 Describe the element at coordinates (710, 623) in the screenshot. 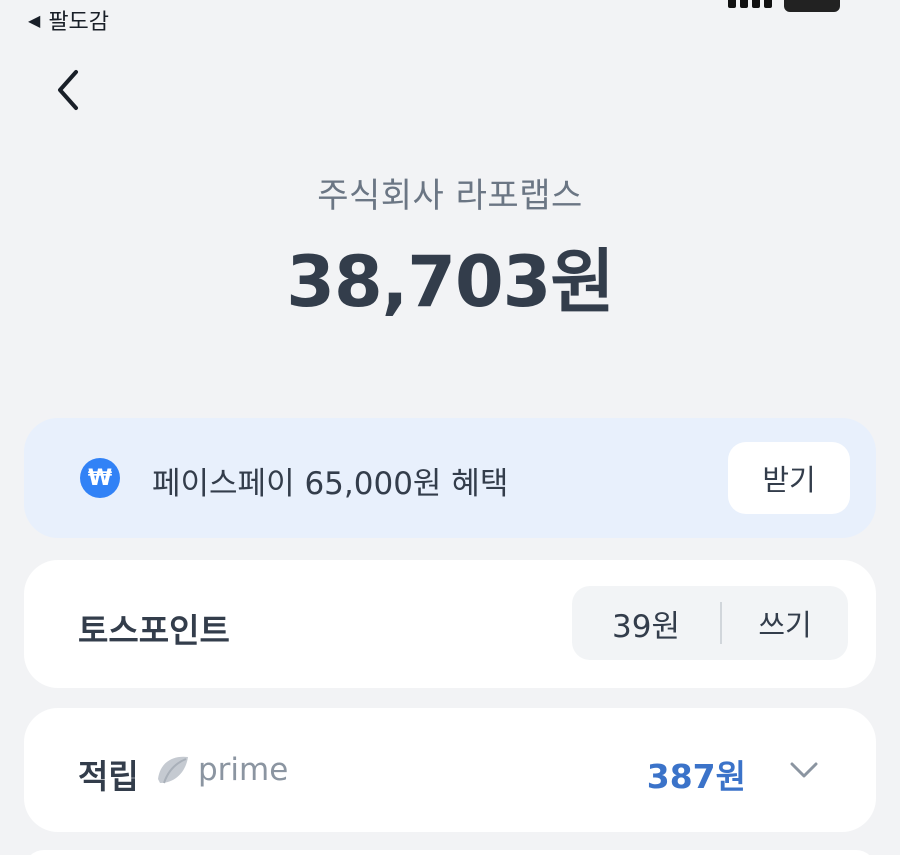

I see `points-pill: 39원 쓰기` at that location.